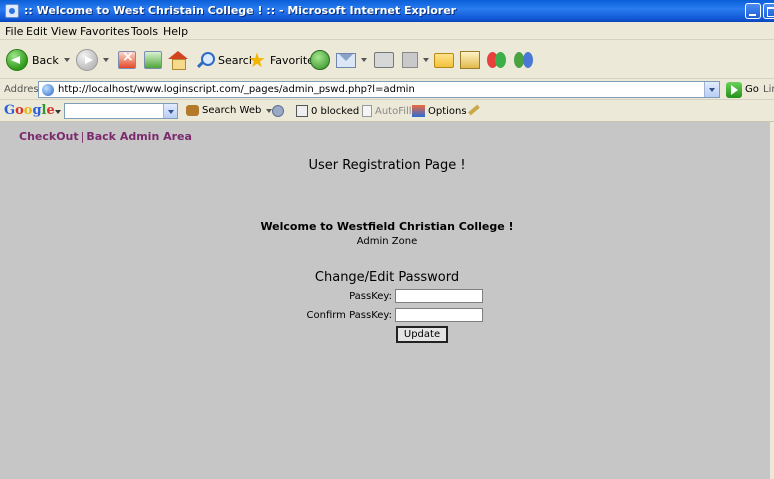 This screenshot has width=774, height=479. Describe the element at coordinates (50, 110) in the screenshot. I see `google-logo-letter: e` at that location.